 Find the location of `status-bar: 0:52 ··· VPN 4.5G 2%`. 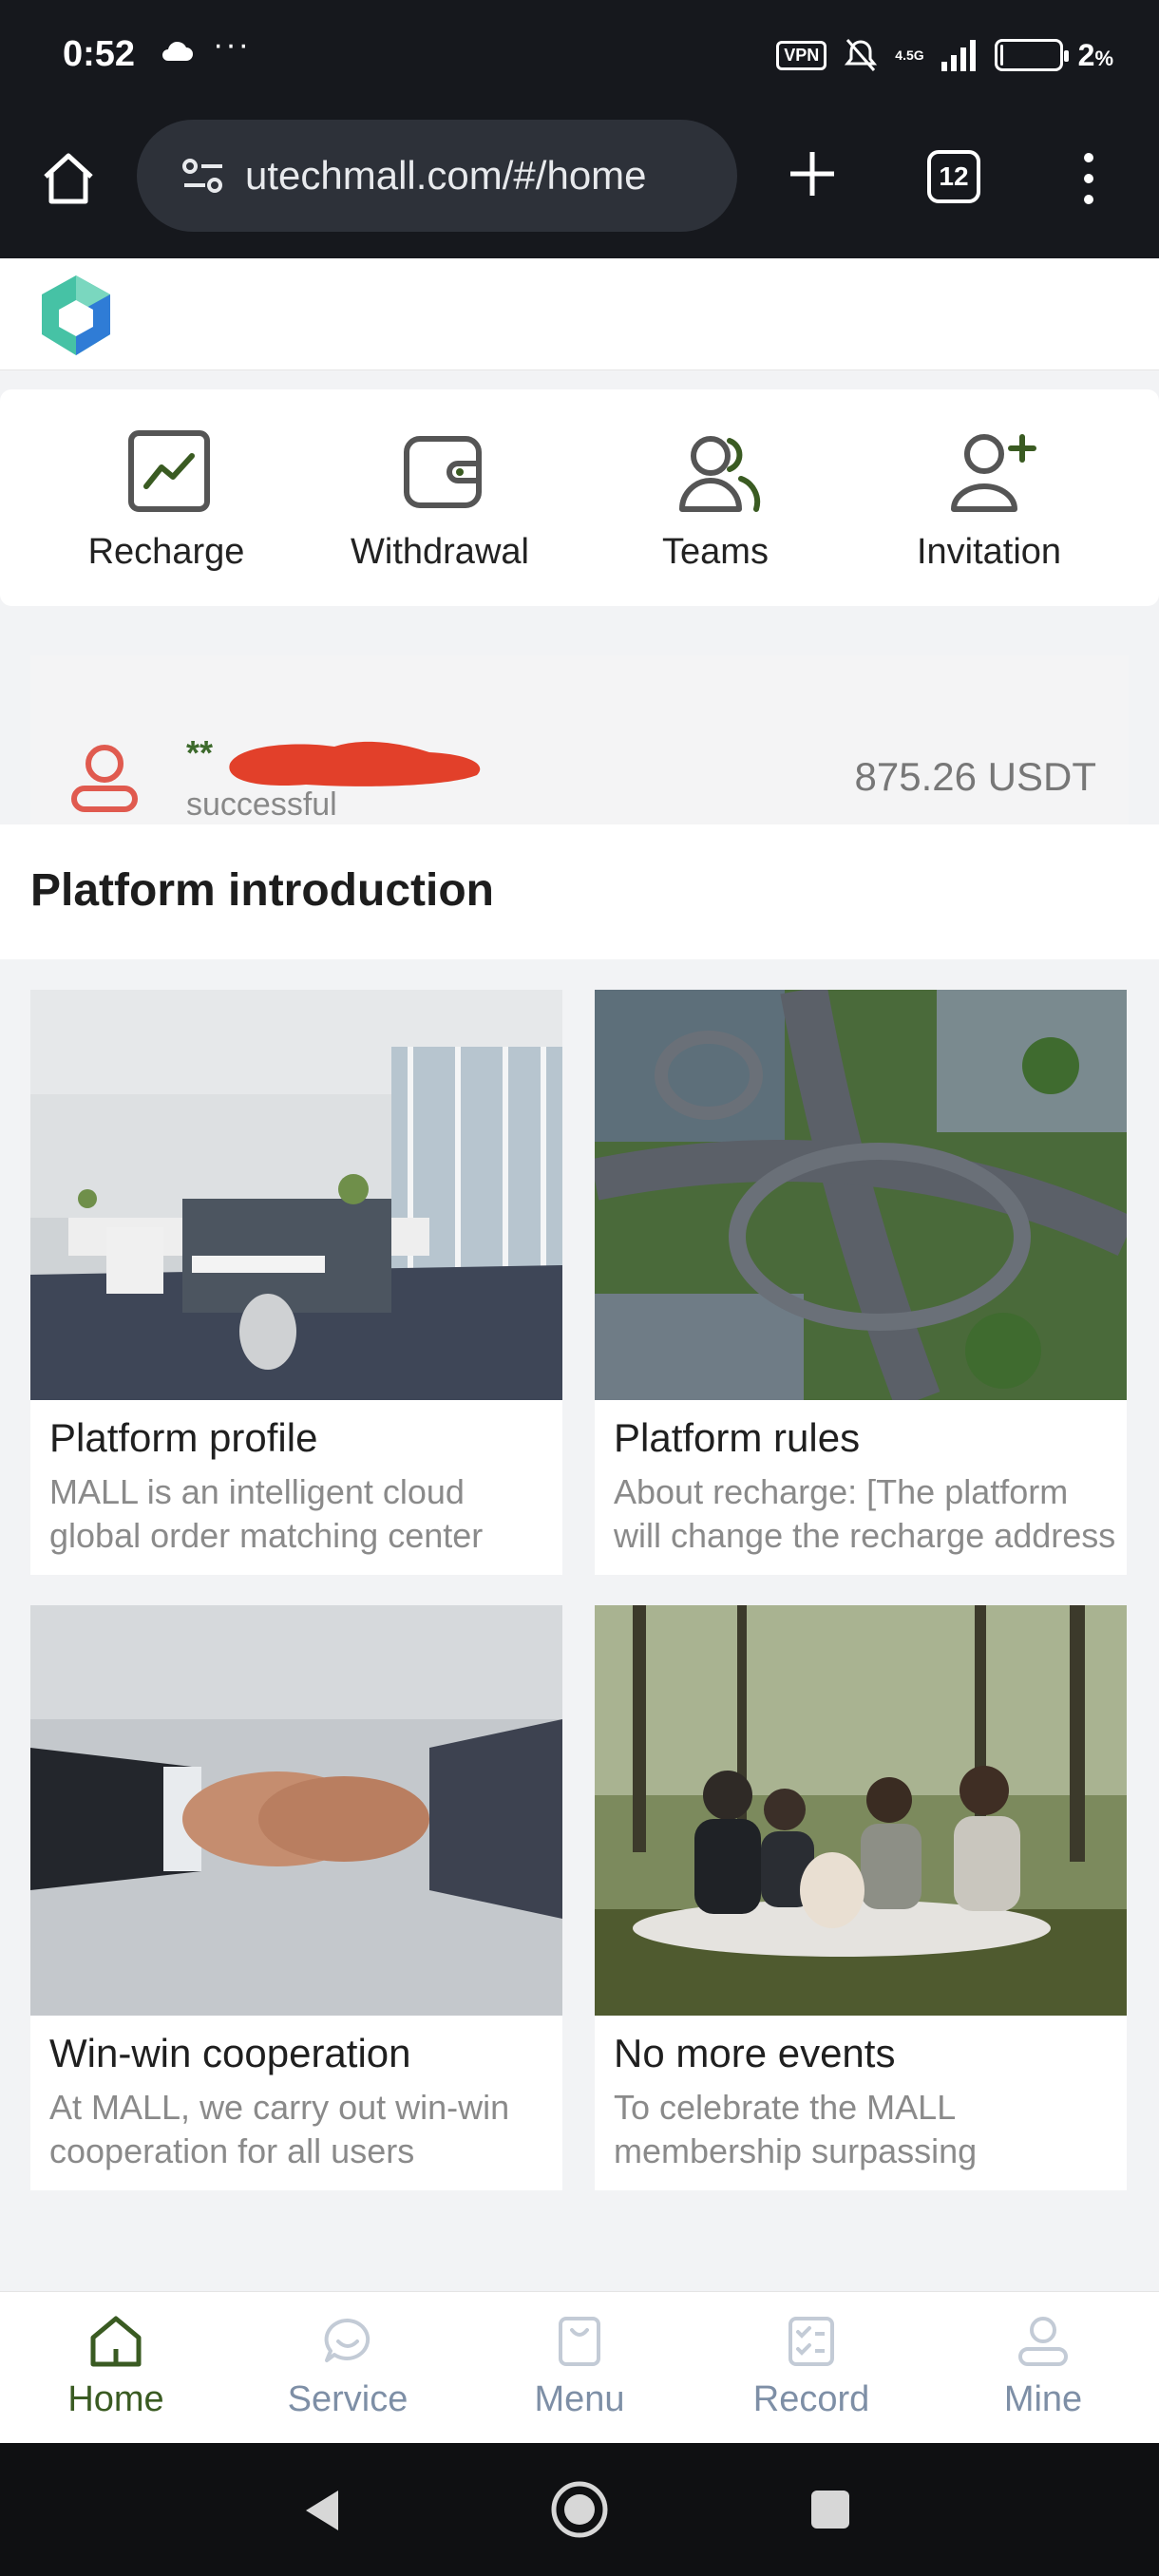

status-bar: 0:52 ··· VPN 4.5G 2% is located at coordinates (579, 56).